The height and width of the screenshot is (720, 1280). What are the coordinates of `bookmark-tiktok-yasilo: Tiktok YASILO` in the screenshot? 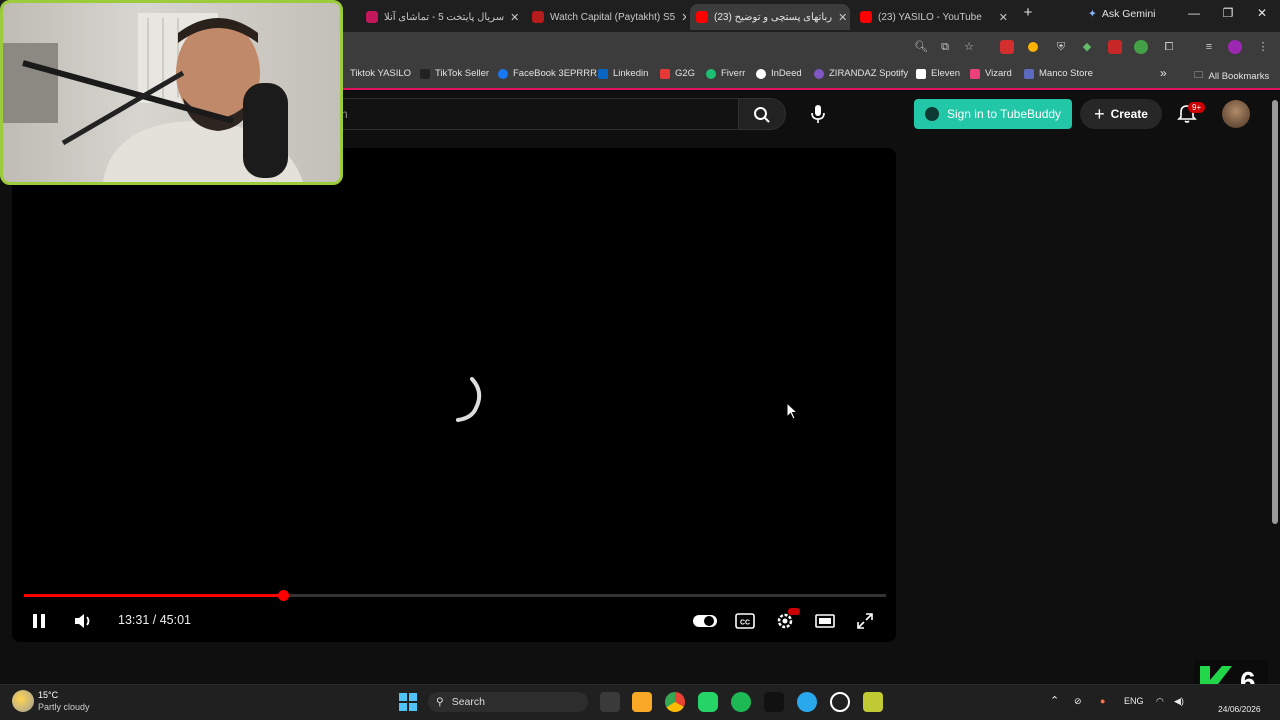 It's located at (380, 73).